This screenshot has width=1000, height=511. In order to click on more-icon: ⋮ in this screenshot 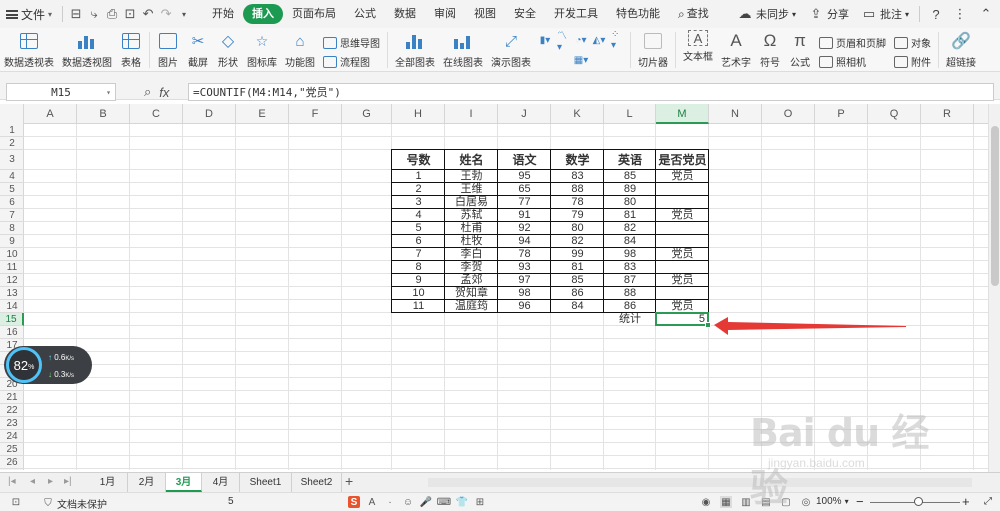, I will do `click(960, 14)`.